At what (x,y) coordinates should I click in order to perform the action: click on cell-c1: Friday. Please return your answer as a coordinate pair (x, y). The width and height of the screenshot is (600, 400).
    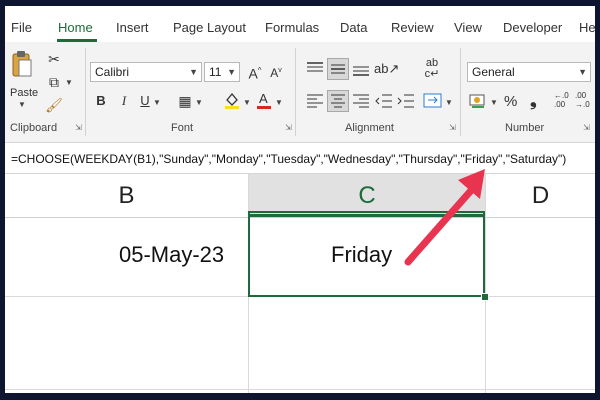
    Looking at the image, I should click on (361, 255).